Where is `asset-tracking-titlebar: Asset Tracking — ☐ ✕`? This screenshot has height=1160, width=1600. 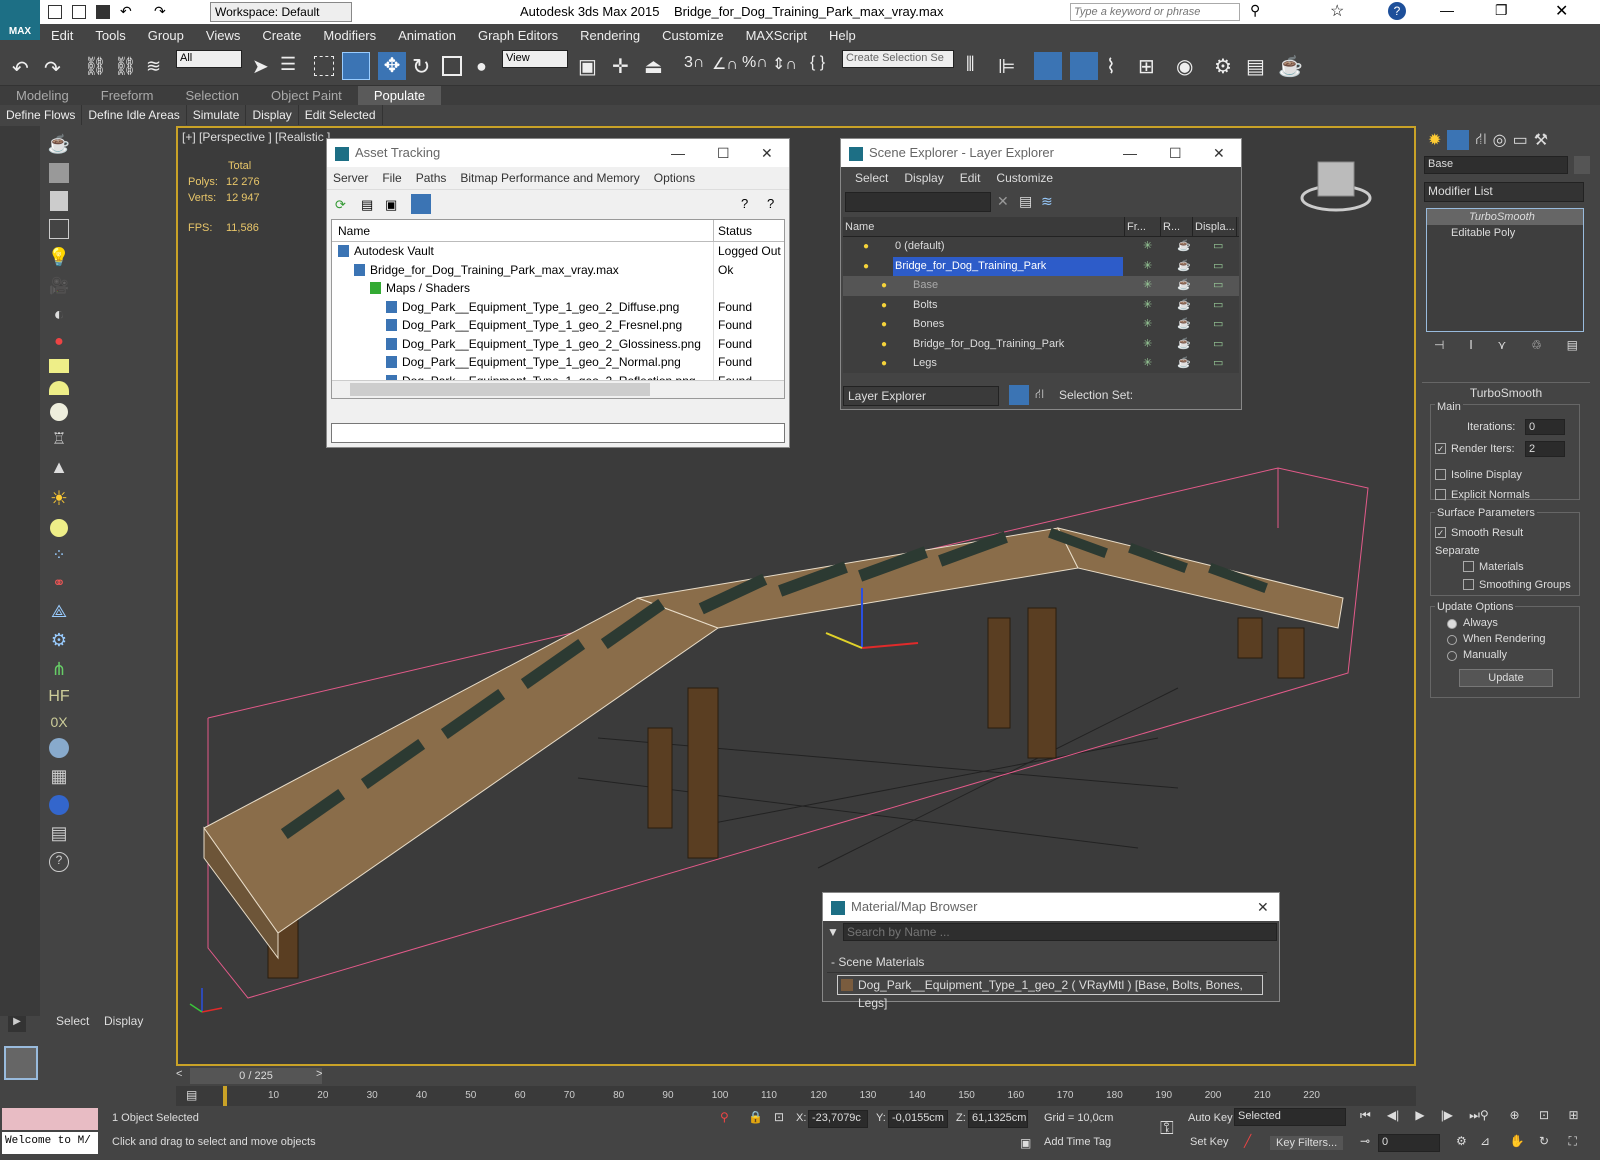 asset-tracking-titlebar: Asset Tracking — ☐ ✕ is located at coordinates (558, 153).